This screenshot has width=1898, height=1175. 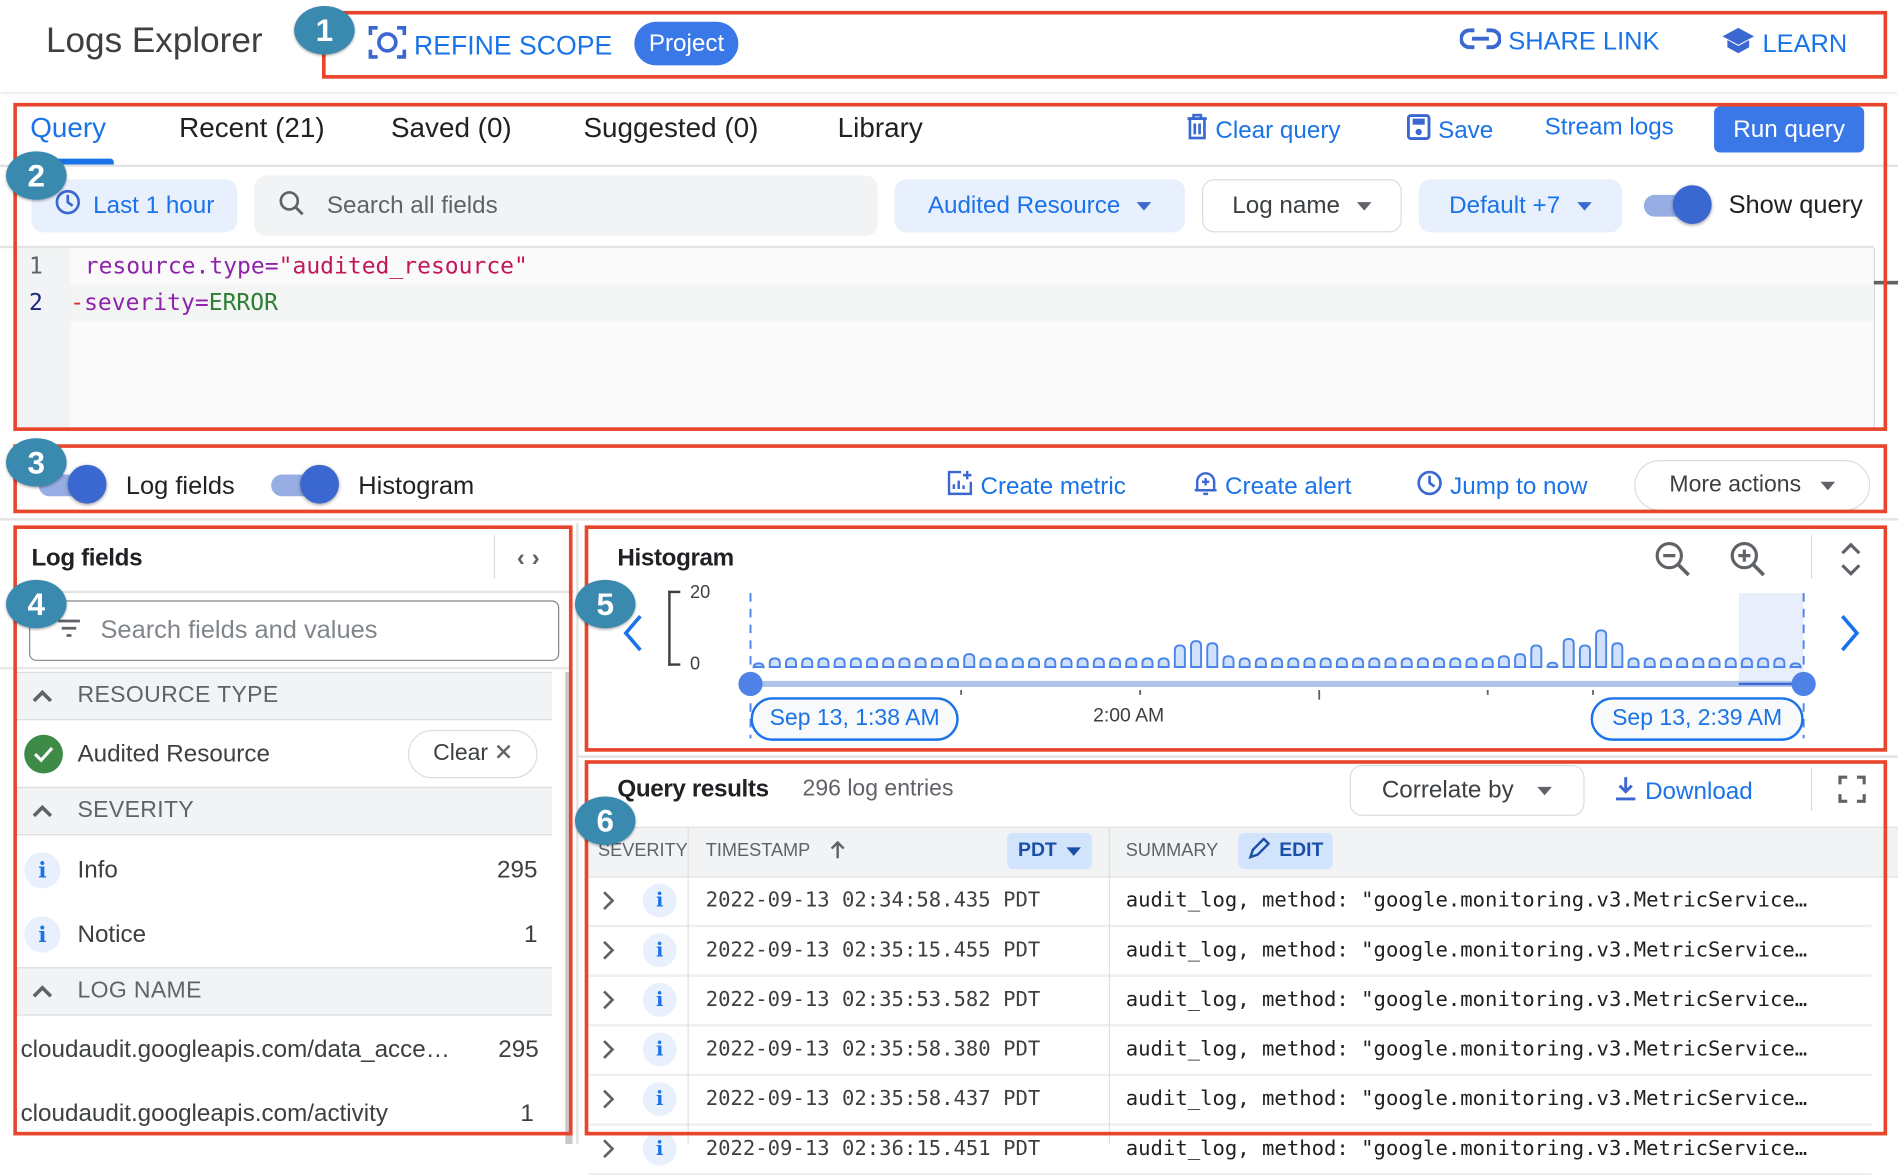 I want to click on timestamp-header-label: TIMESTAMP, so click(x=758, y=850).